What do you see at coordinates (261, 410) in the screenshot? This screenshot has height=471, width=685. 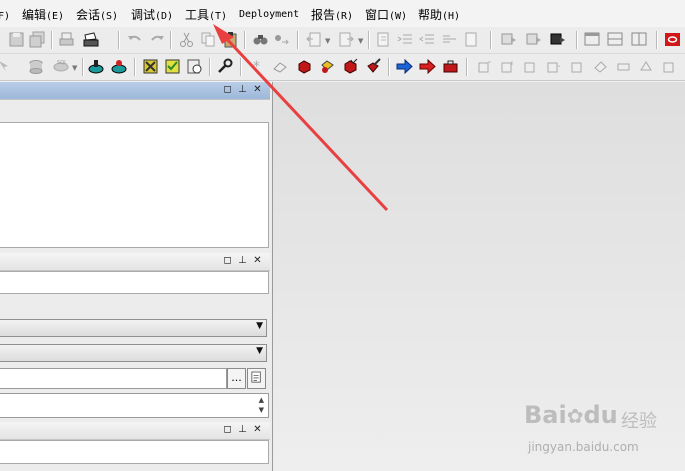 I see `spin-down-icon: ▼` at bounding box center [261, 410].